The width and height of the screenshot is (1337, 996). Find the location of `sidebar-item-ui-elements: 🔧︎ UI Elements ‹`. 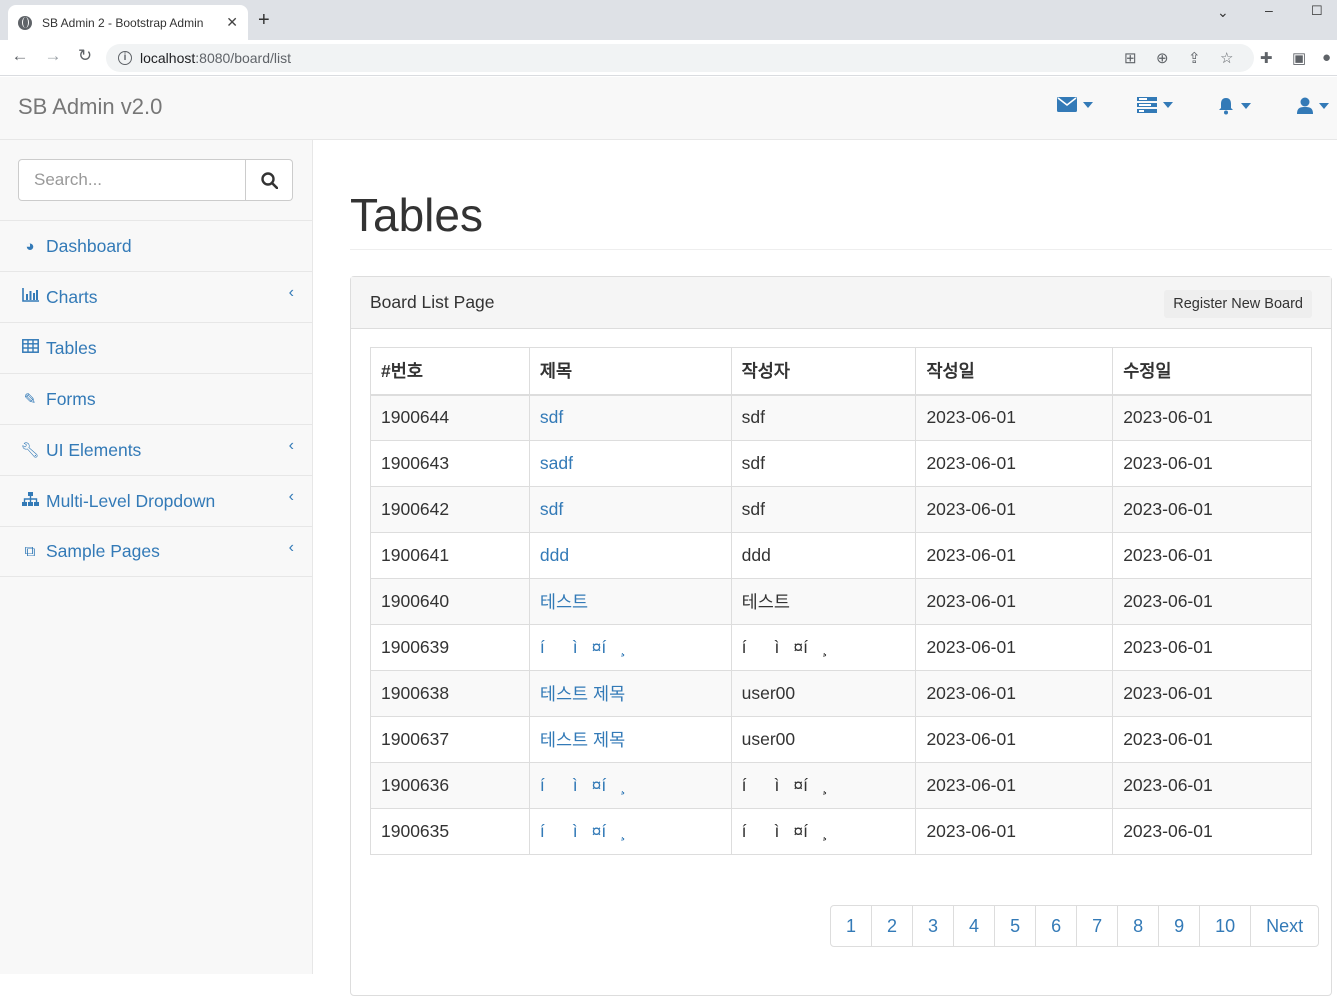

sidebar-item-ui-elements: 🔧︎ UI Elements ‹ is located at coordinates (156, 449).